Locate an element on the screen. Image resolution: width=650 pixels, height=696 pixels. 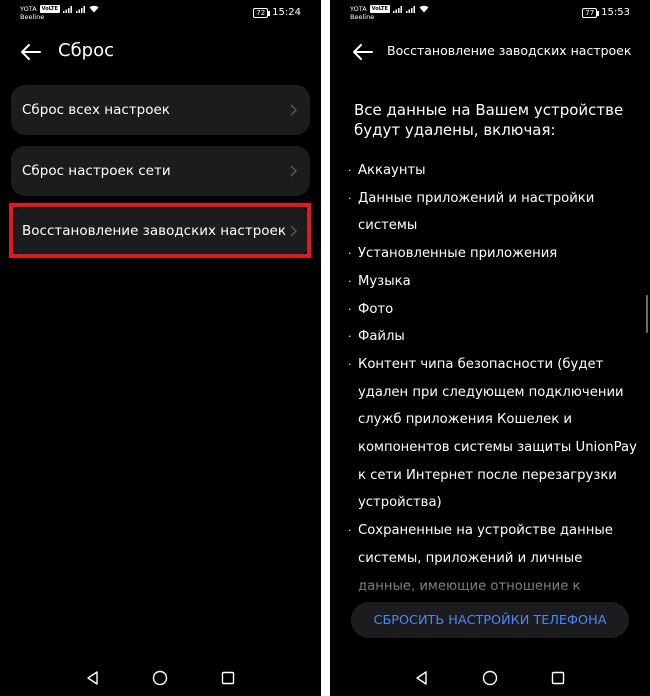
list-item: · Данные приложений и настройки системы is located at coordinates (495, 212).